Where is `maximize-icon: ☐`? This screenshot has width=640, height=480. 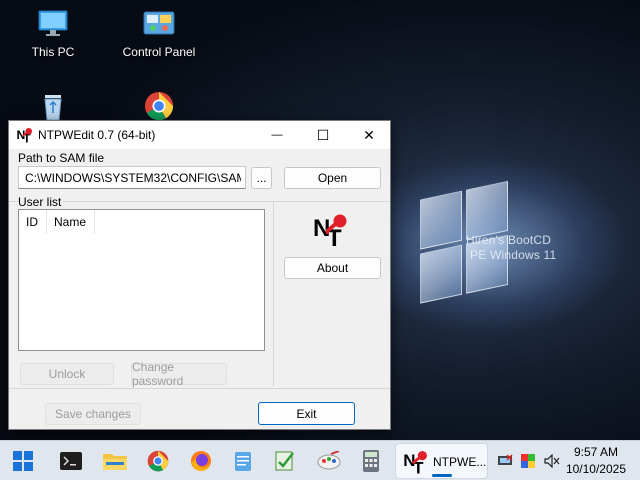 maximize-icon: ☐ is located at coordinates (323, 134).